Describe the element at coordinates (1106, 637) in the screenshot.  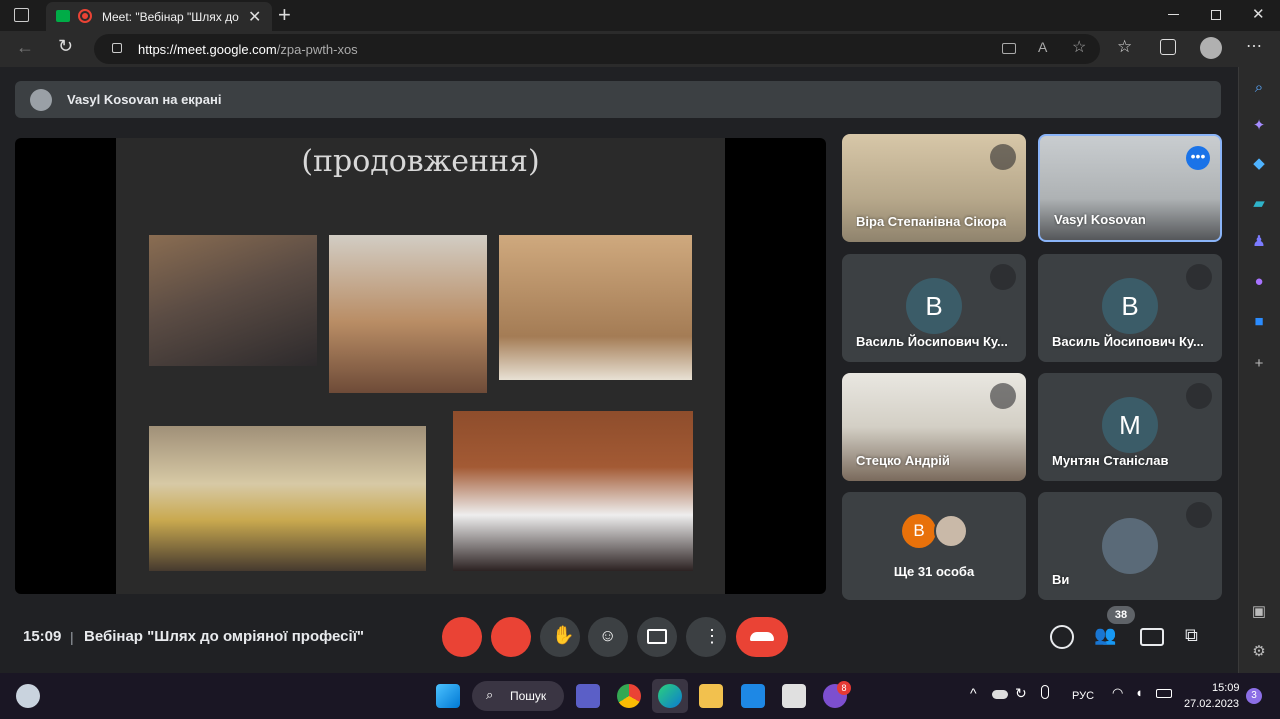
I see `people-icon: 👥` at that location.